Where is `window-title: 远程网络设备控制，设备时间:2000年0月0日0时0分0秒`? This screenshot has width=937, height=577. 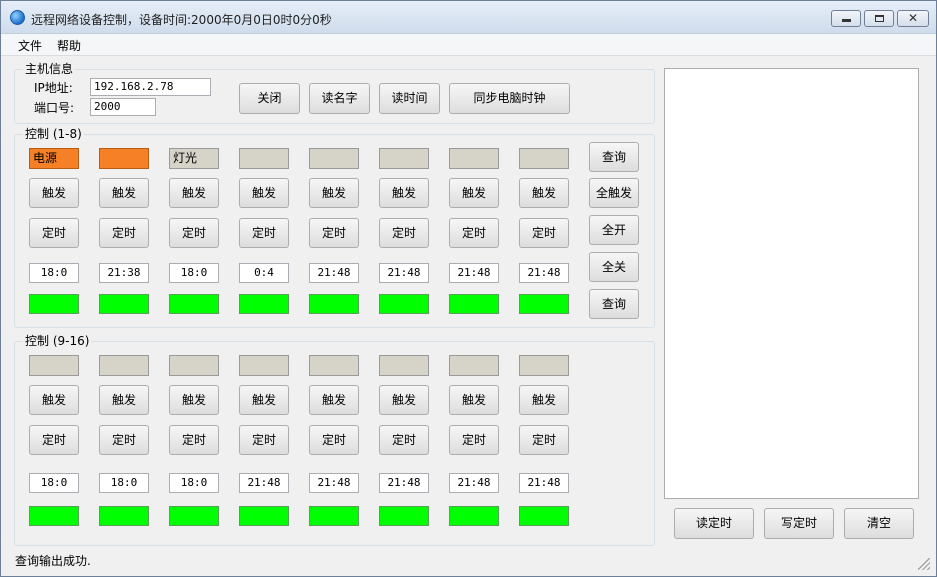
window-title: 远程网络设备控制，设备时间:2000年0月0日0时0分0秒 is located at coordinates (181, 20).